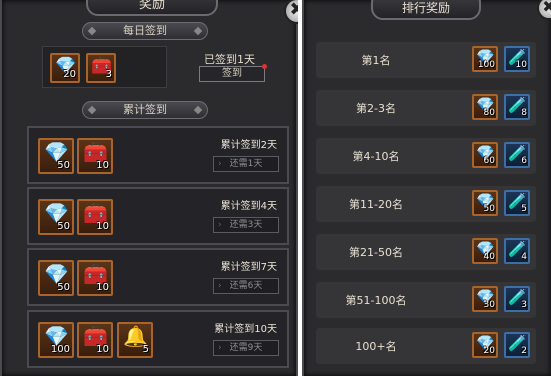 The height and width of the screenshot is (376, 551). I want to click on rank-row-3: 第4-10名 💎 60 🧪 6, so click(426, 156).